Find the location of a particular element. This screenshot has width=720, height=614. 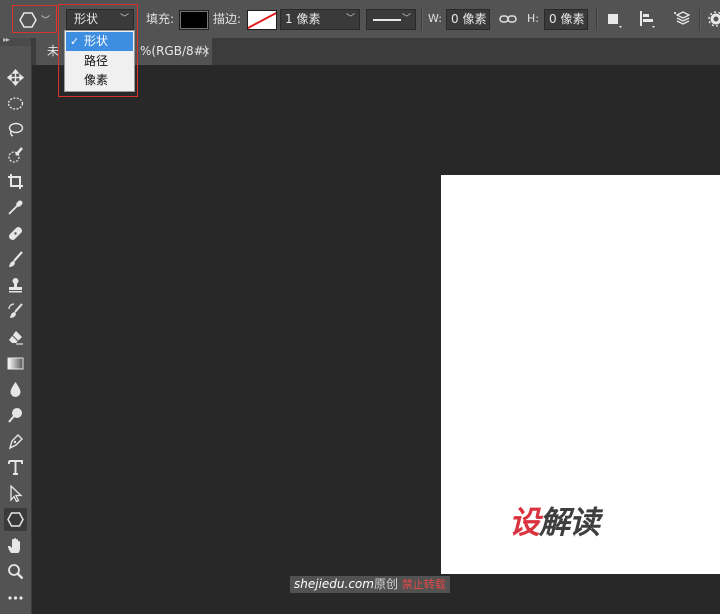

stroke-style-picker: ﹀ is located at coordinates (391, 19).